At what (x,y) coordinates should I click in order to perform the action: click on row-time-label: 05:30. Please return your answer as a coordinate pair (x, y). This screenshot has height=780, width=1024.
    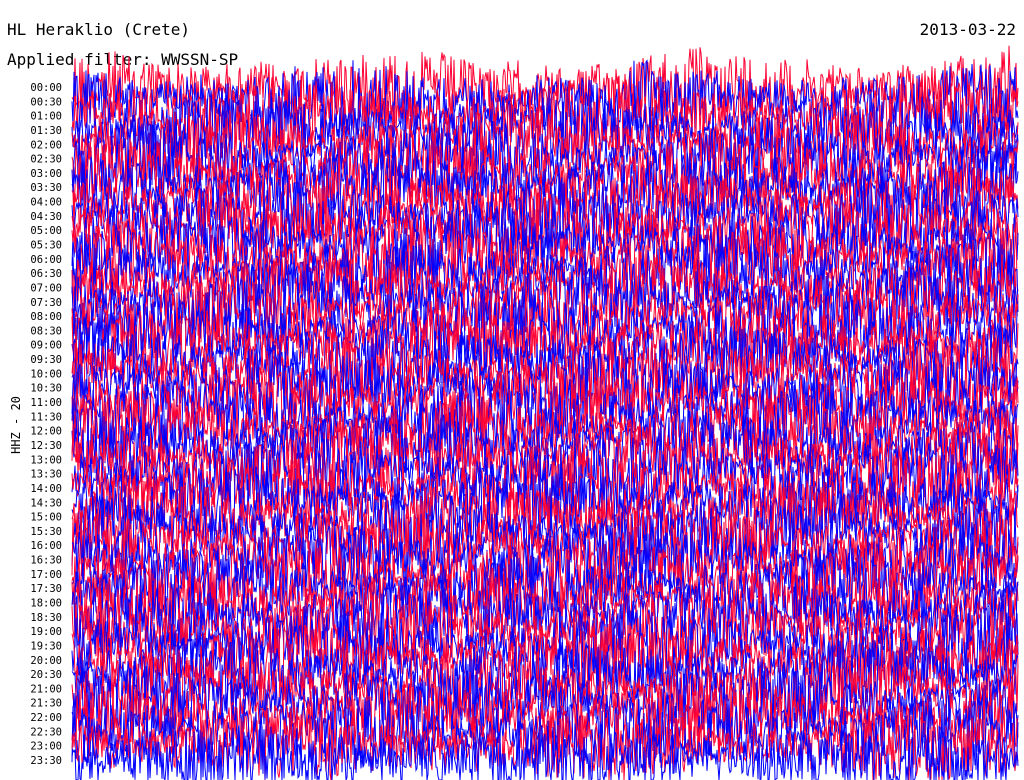
    Looking at the image, I should click on (46, 246).